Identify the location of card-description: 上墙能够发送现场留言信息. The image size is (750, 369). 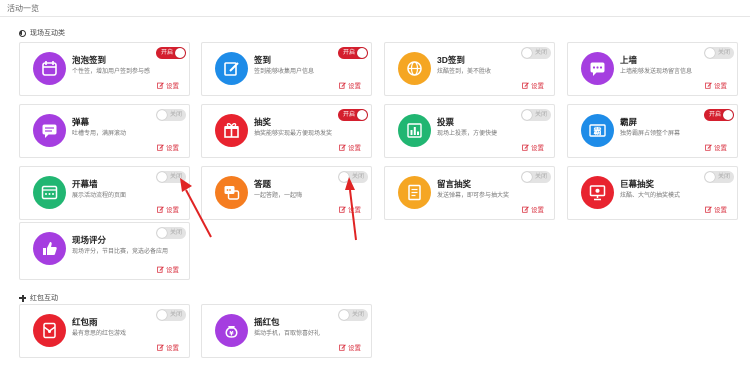
(656, 72).